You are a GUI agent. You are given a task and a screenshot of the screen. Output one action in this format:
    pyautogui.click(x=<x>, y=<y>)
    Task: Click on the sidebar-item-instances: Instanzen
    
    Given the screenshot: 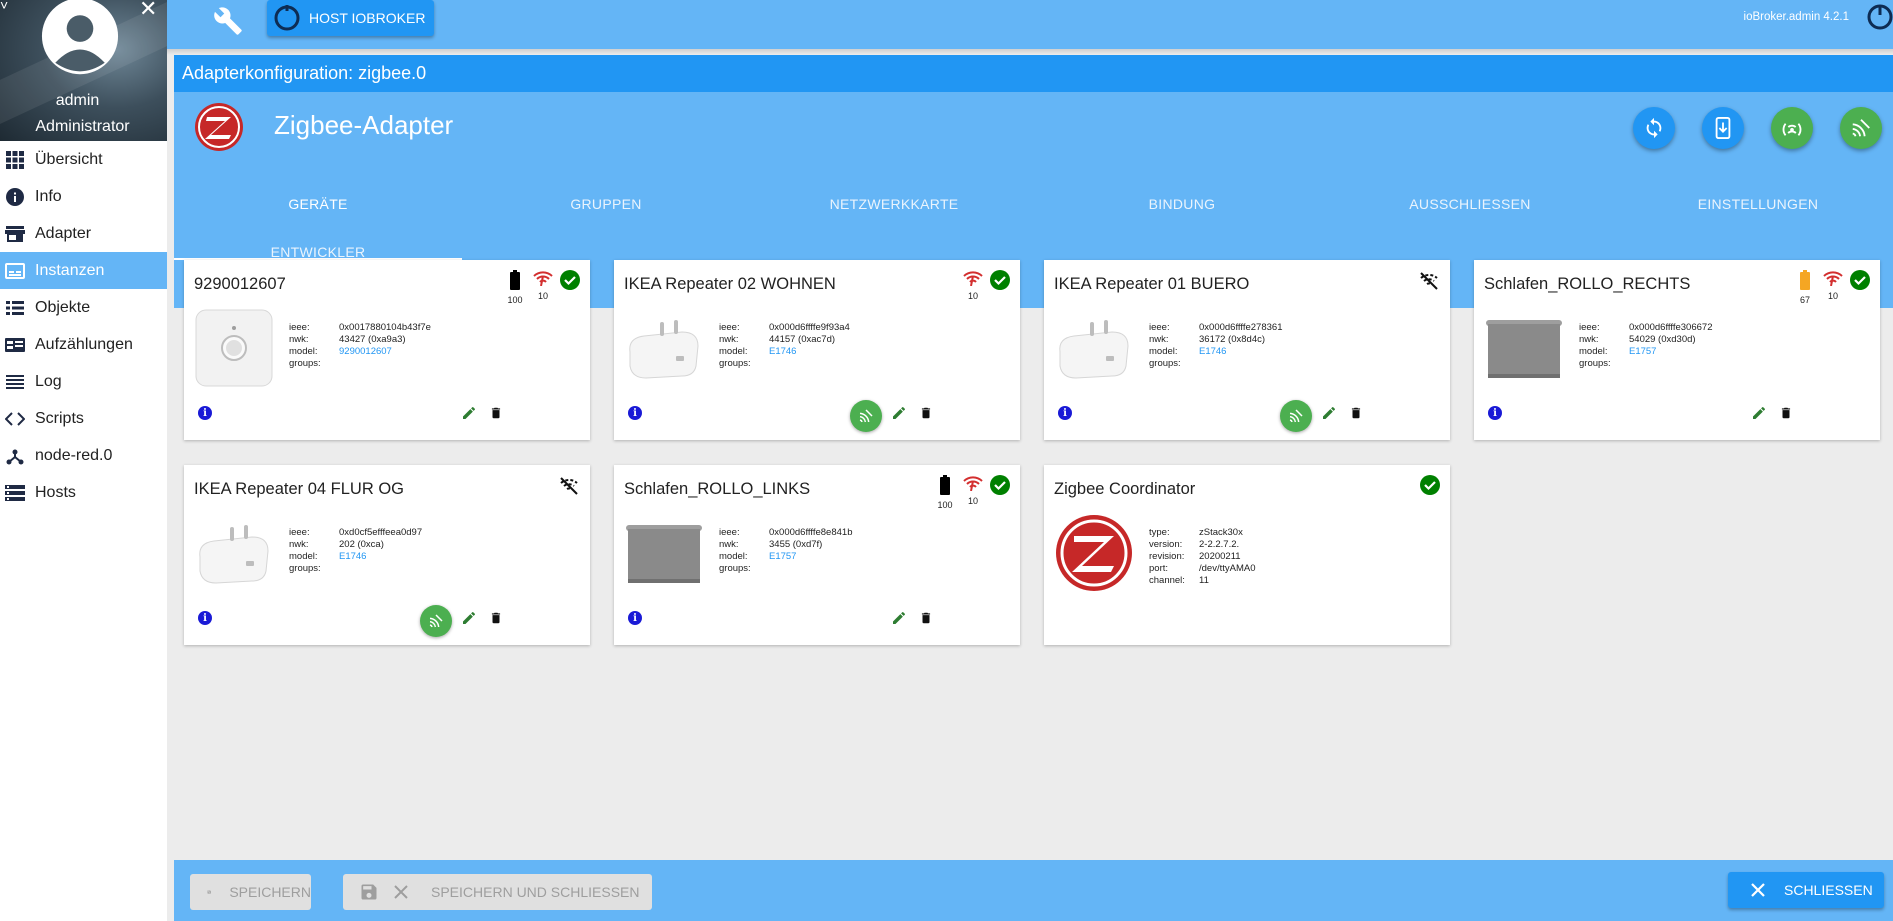 What is the action you would take?
    pyautogui.click(x=83, y=270)
    